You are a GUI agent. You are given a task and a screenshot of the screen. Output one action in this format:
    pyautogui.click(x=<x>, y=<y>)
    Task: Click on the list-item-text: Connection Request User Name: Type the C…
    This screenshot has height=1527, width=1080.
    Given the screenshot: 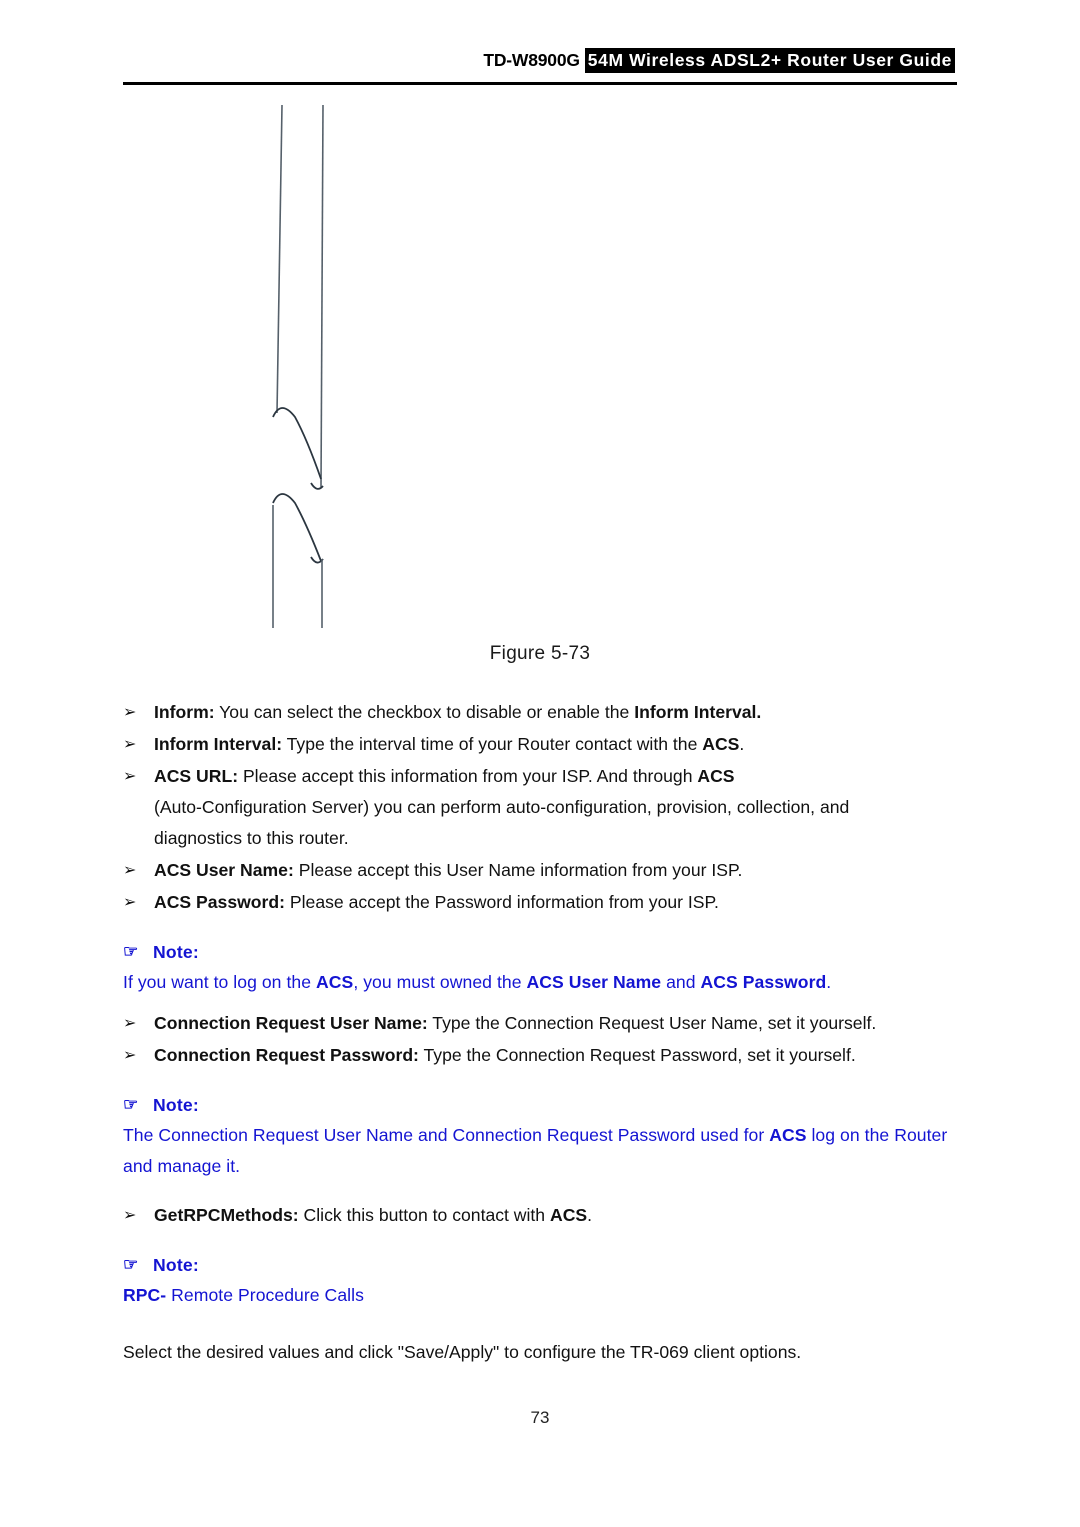 What is the action you would take?
    pyautogui.click(x=555, y=1023)
    